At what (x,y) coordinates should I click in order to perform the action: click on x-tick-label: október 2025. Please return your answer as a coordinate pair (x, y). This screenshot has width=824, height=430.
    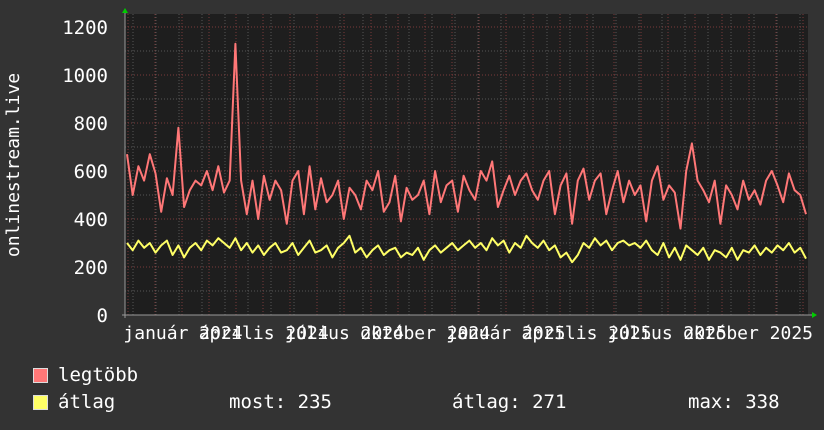
    Looking at the image, I should click on (748, 333).